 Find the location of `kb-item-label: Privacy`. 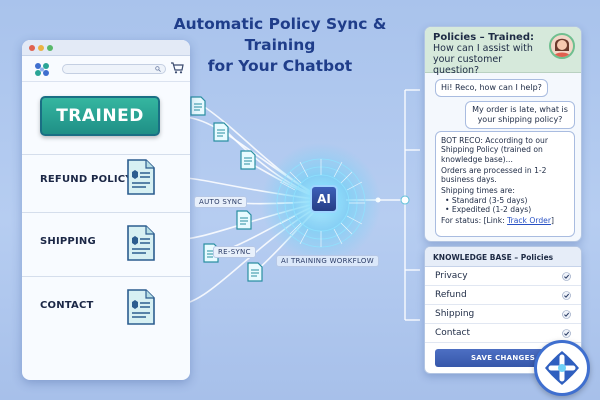

kb-item-label: Privacy is located at coordinates (451, 276).